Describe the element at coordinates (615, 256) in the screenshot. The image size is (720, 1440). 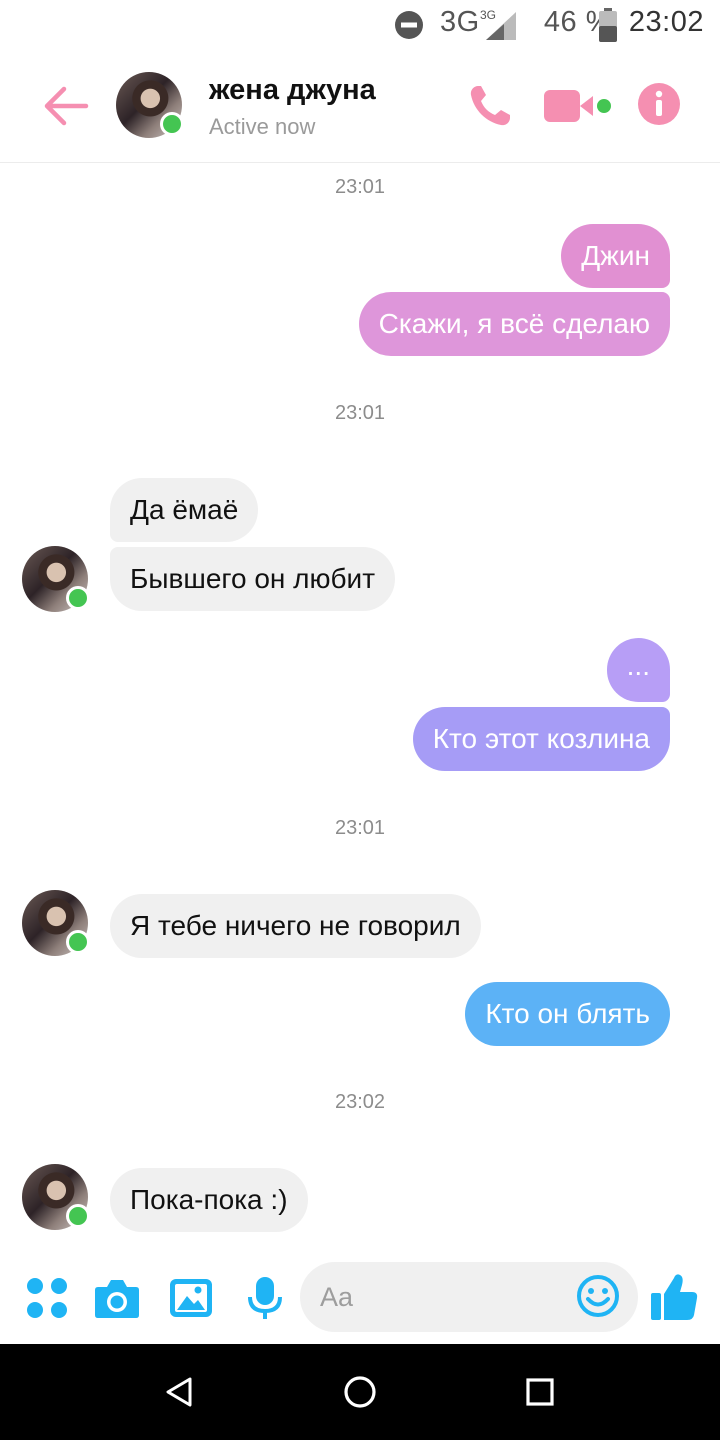
I see `outgoing-message: Джин` at that location.